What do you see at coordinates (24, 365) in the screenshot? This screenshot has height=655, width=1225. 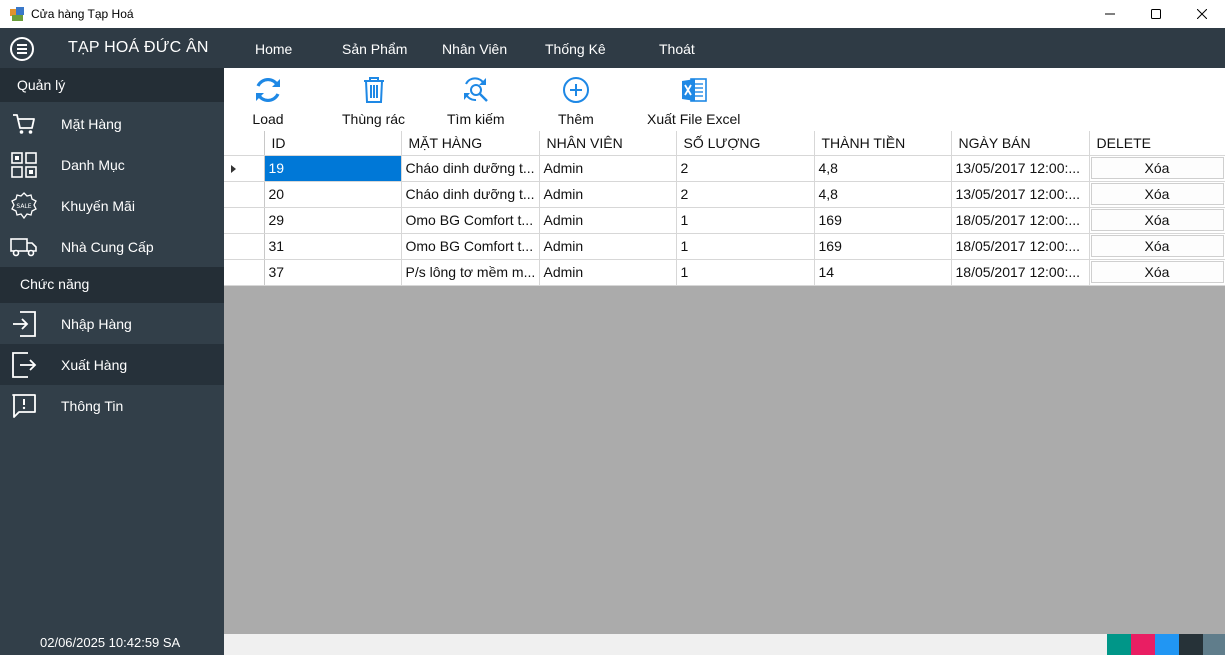 I see `sign-out-icon` at bounding box center [24, 365].